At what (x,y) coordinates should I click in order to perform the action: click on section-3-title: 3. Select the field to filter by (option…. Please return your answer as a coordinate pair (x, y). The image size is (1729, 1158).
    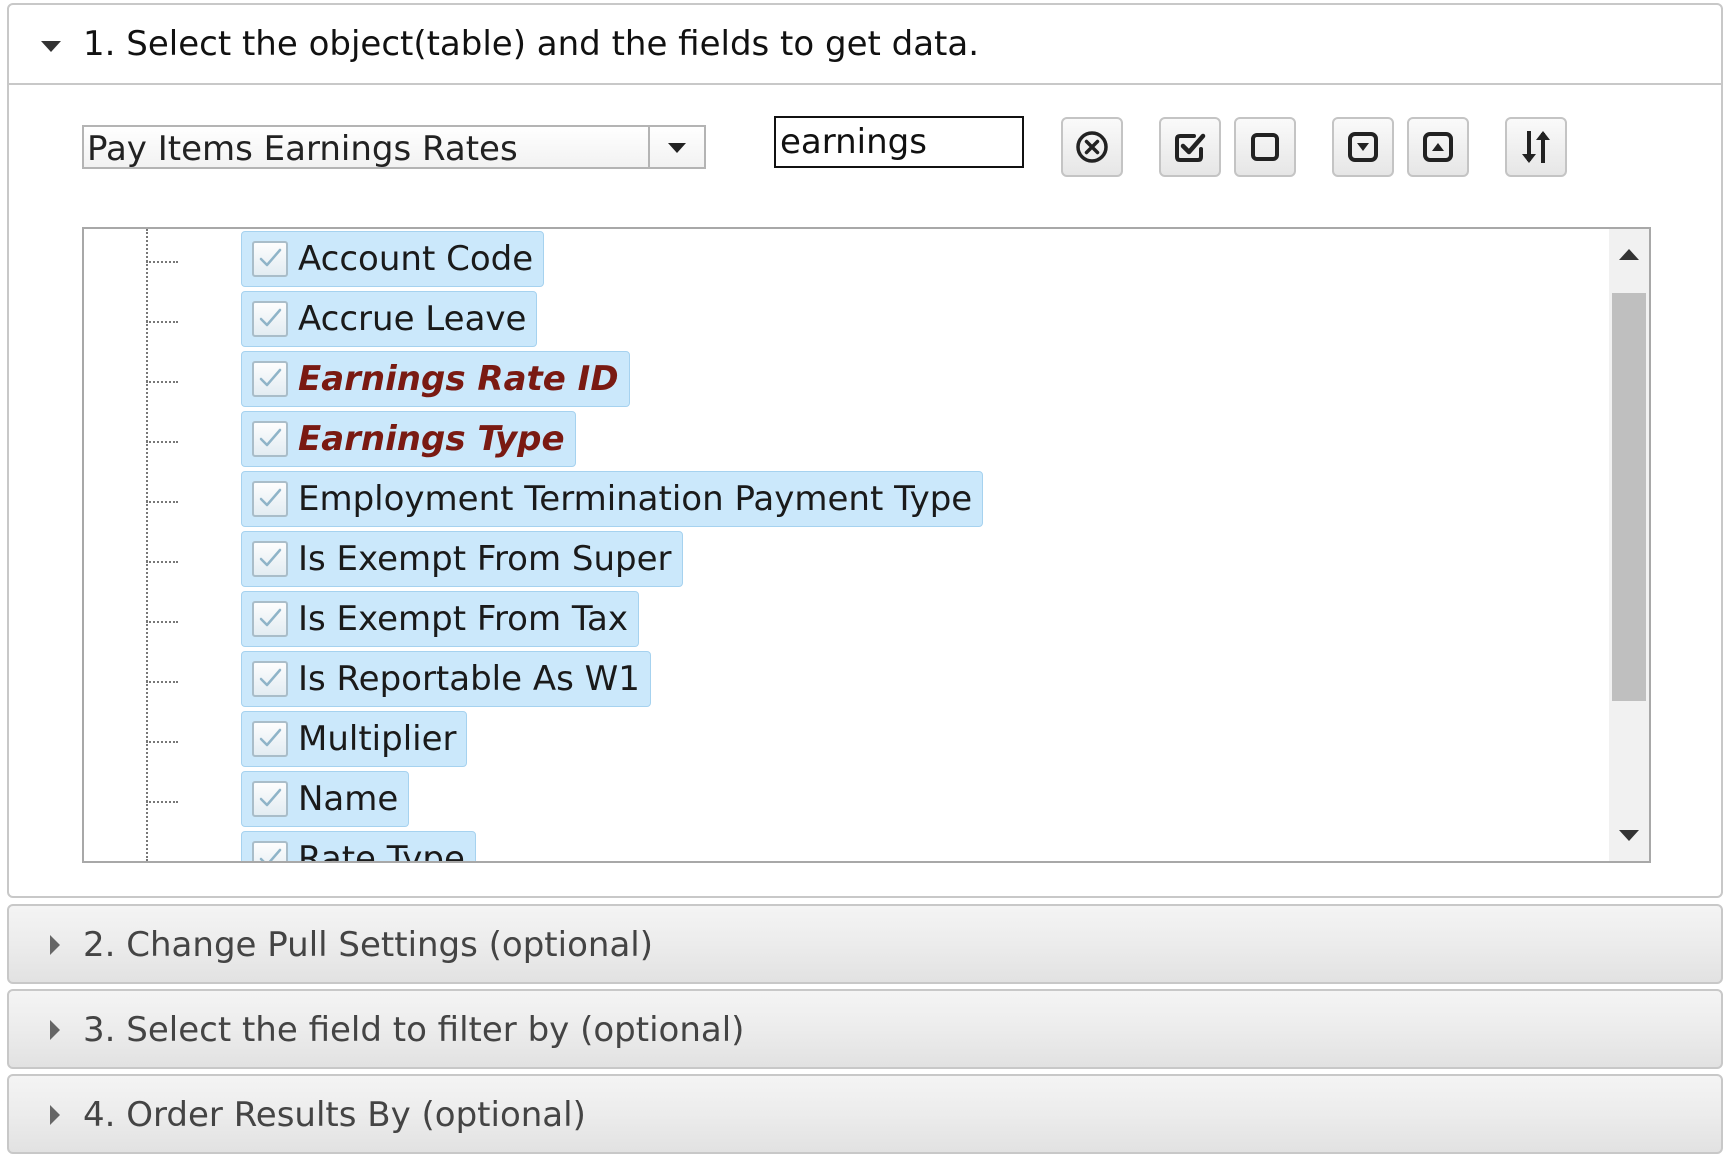
    Looking at the image, I should click on (414, 1030).